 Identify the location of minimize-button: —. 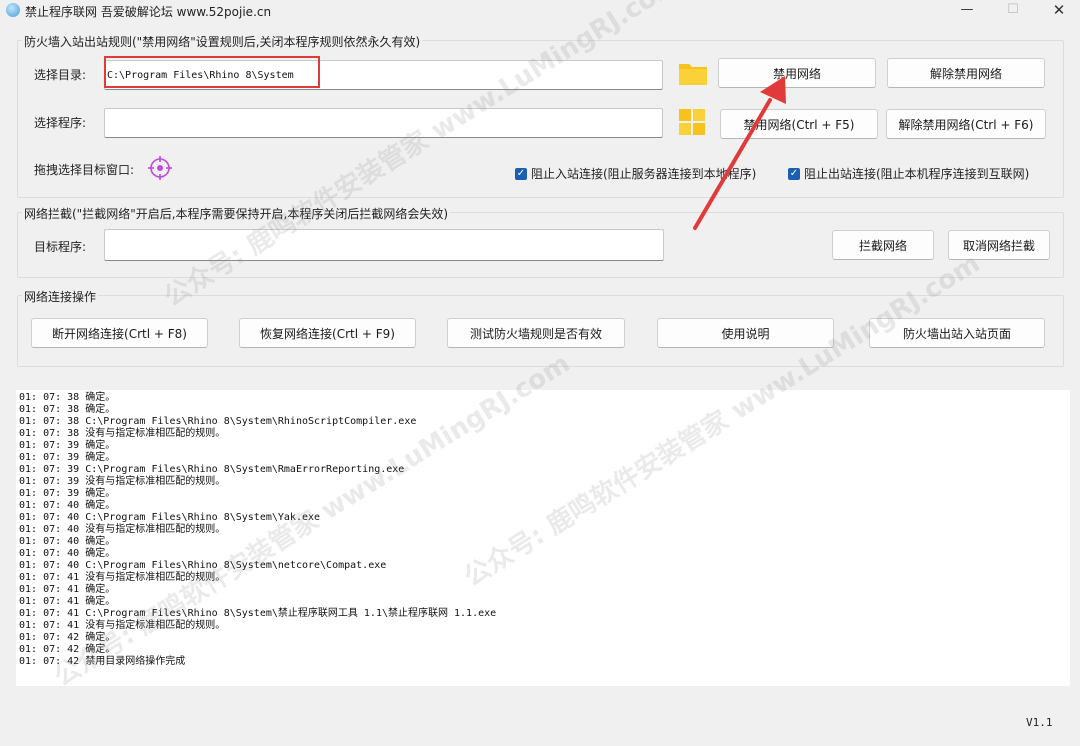
(967, 10).